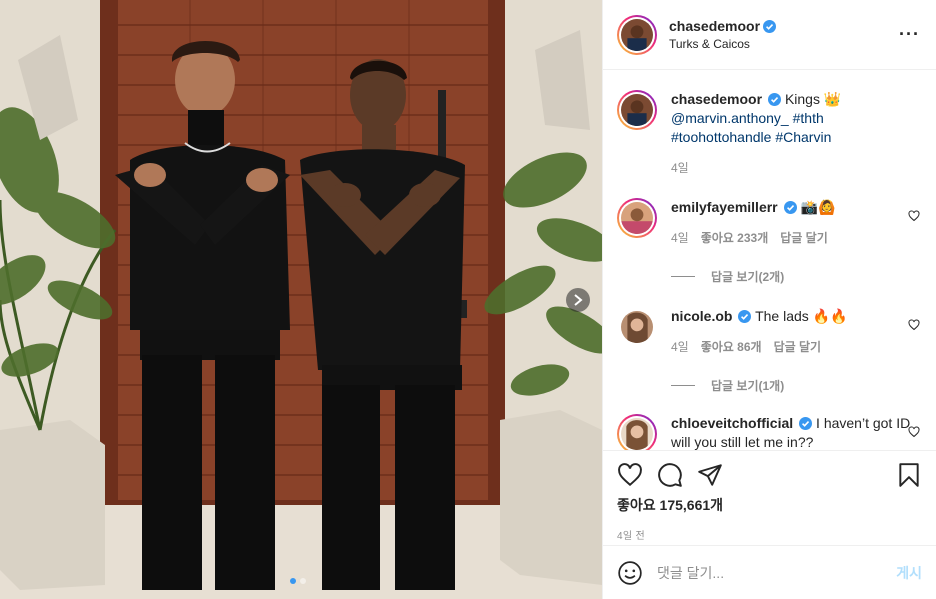  What do you see at coordinates (769, 505) in the screenshot?
I see `like-count: 좋아요 175,661개` at bounding box center [769, 505].